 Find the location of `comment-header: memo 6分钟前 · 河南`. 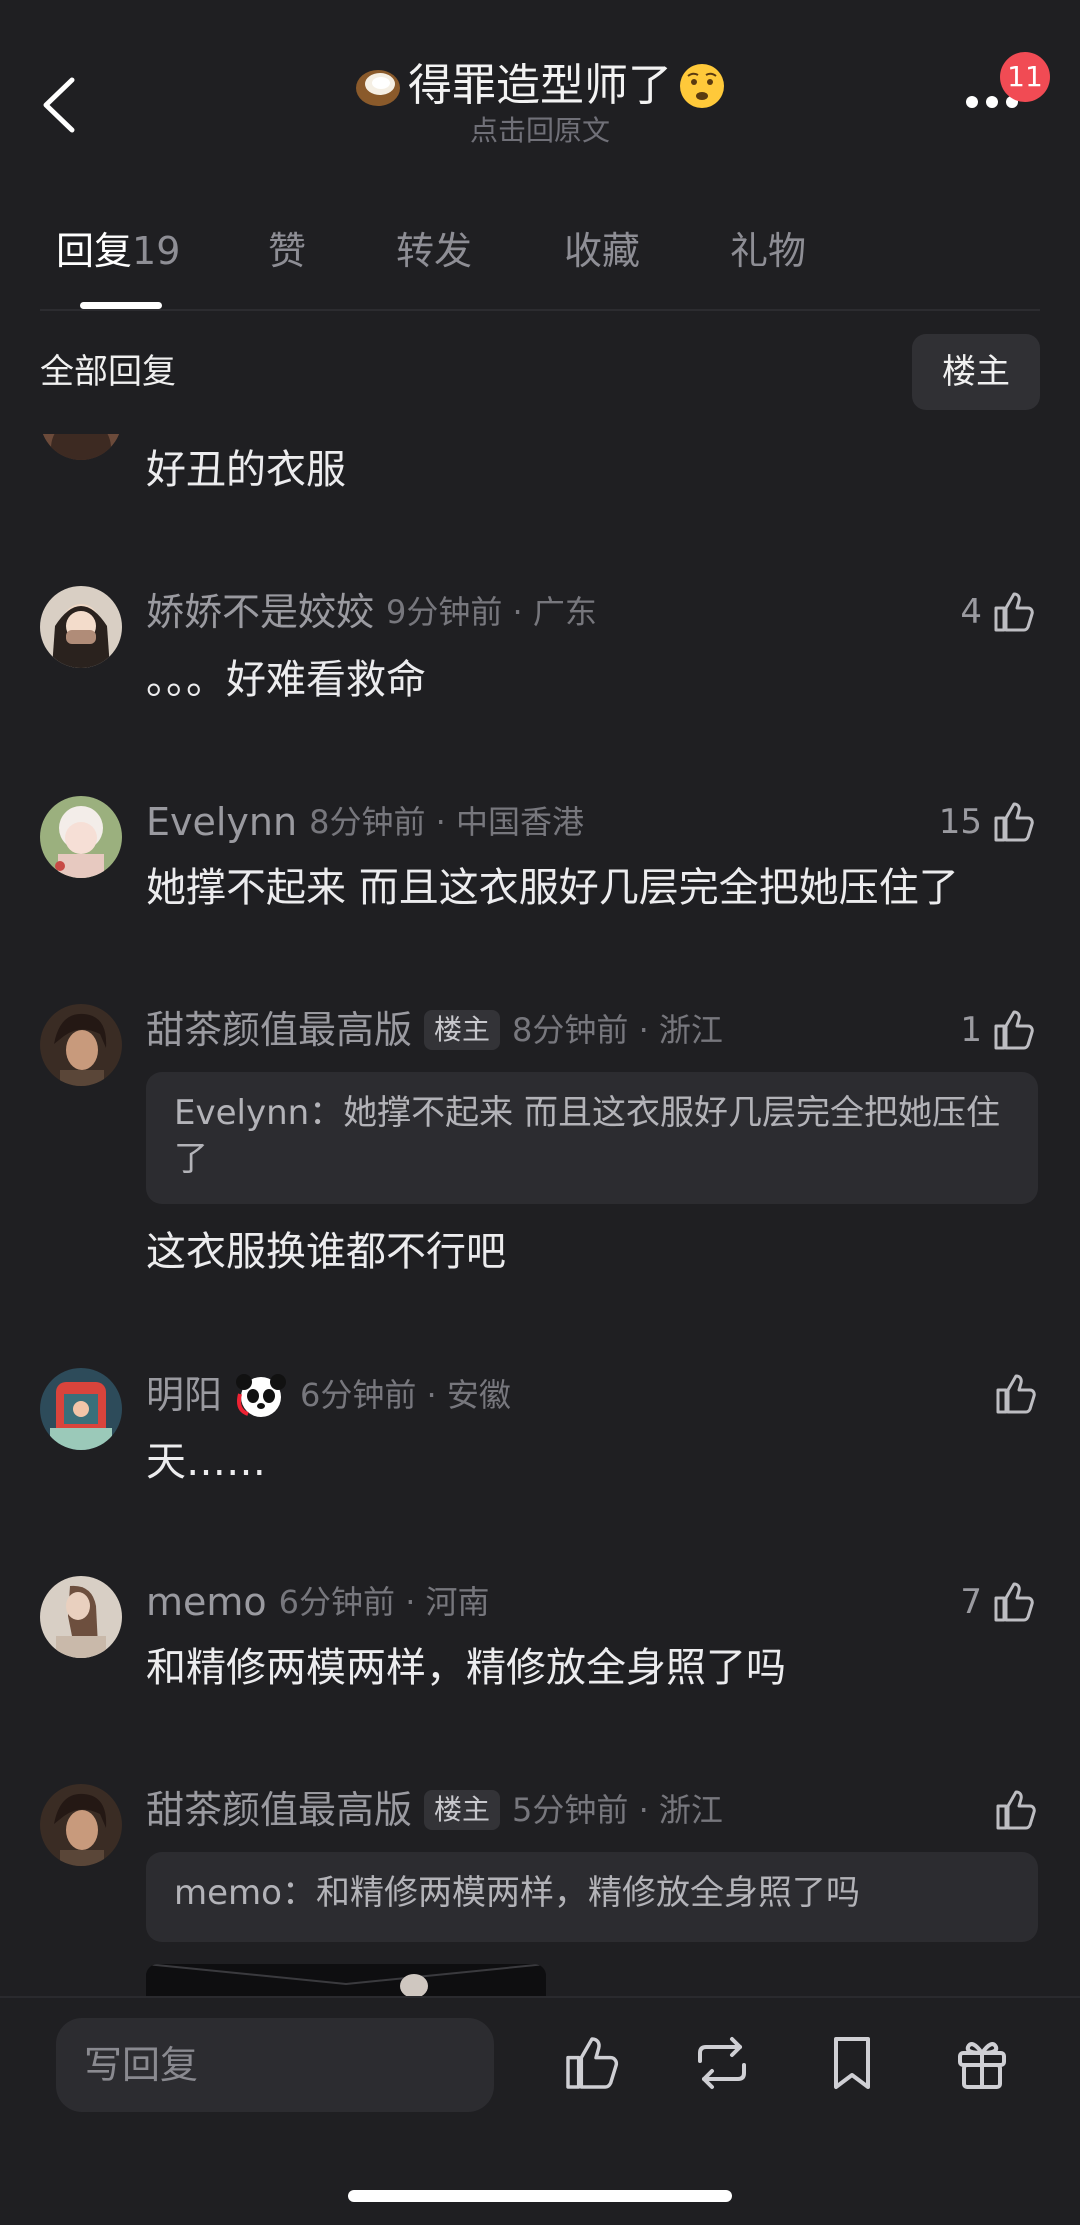

comment-header: memo 6分钟前 · 河南 is located at coordinates (318, 1602).